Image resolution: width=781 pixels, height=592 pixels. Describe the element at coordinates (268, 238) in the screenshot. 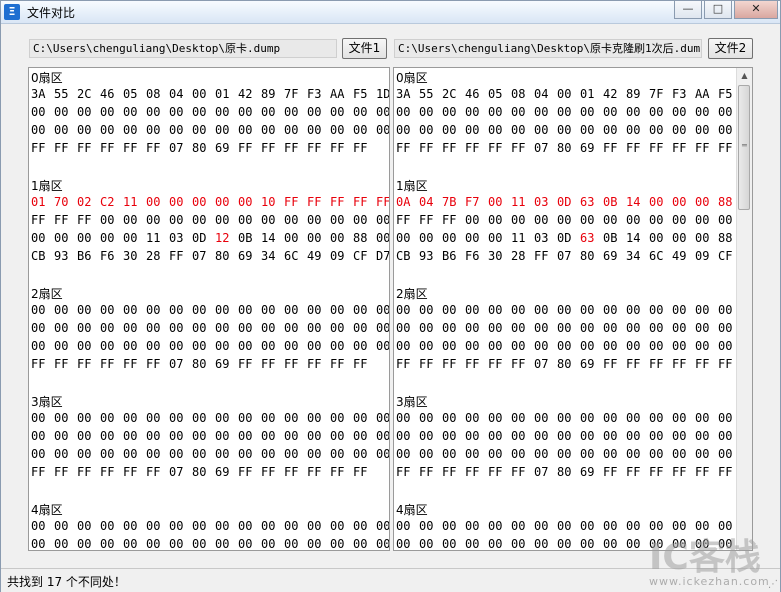

I see `hex-byte: 14` at that location.